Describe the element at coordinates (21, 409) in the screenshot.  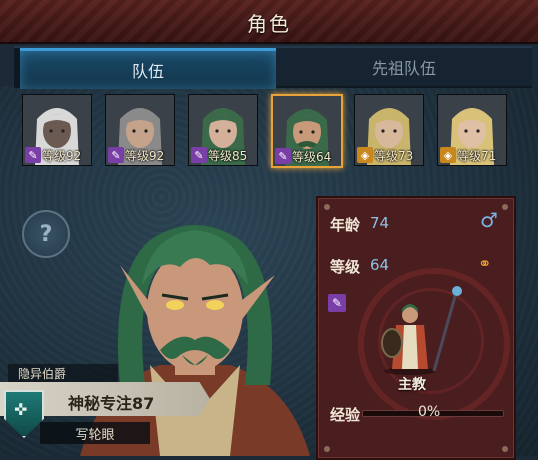
I see `cross-icon: ✜` at that location.